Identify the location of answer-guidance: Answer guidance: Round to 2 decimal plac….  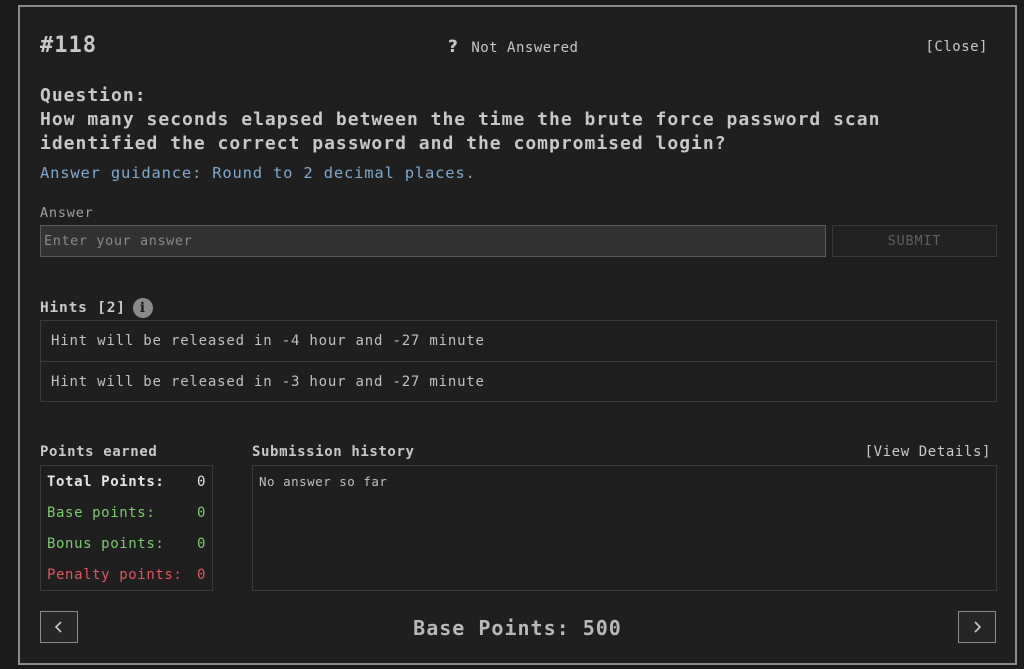
(258, 173).